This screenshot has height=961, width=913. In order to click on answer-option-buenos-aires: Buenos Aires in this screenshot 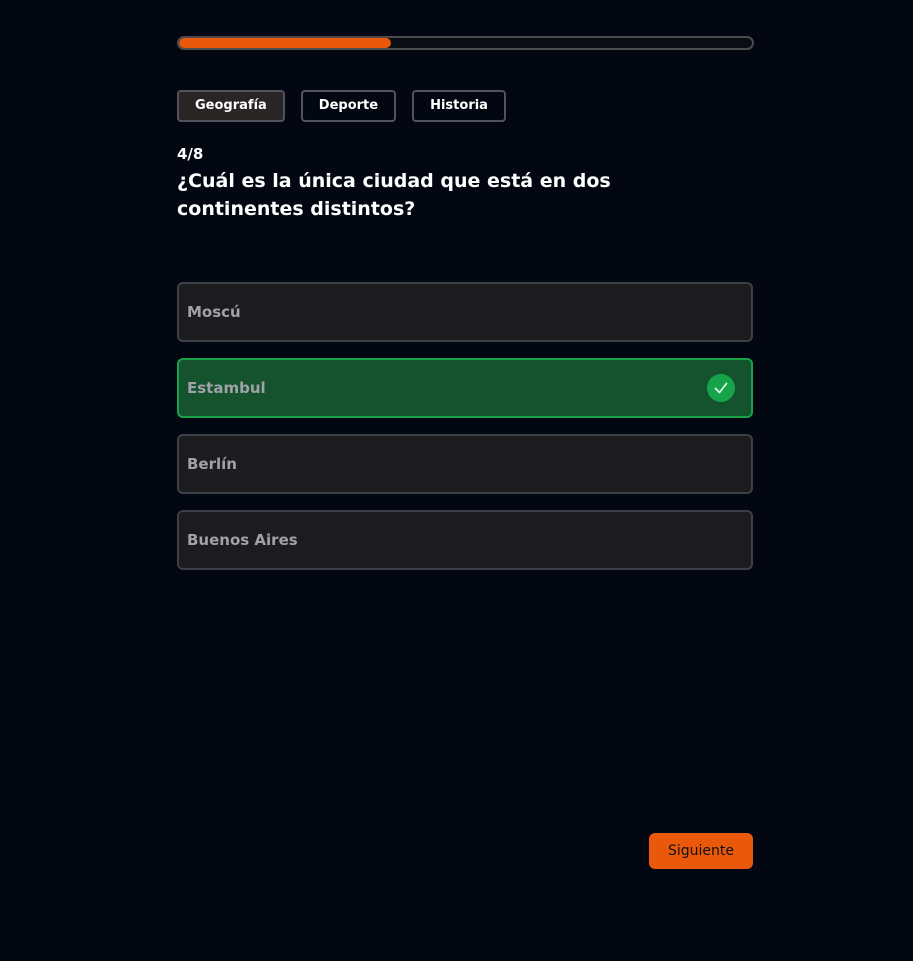, I will do `click(465, 540)`.